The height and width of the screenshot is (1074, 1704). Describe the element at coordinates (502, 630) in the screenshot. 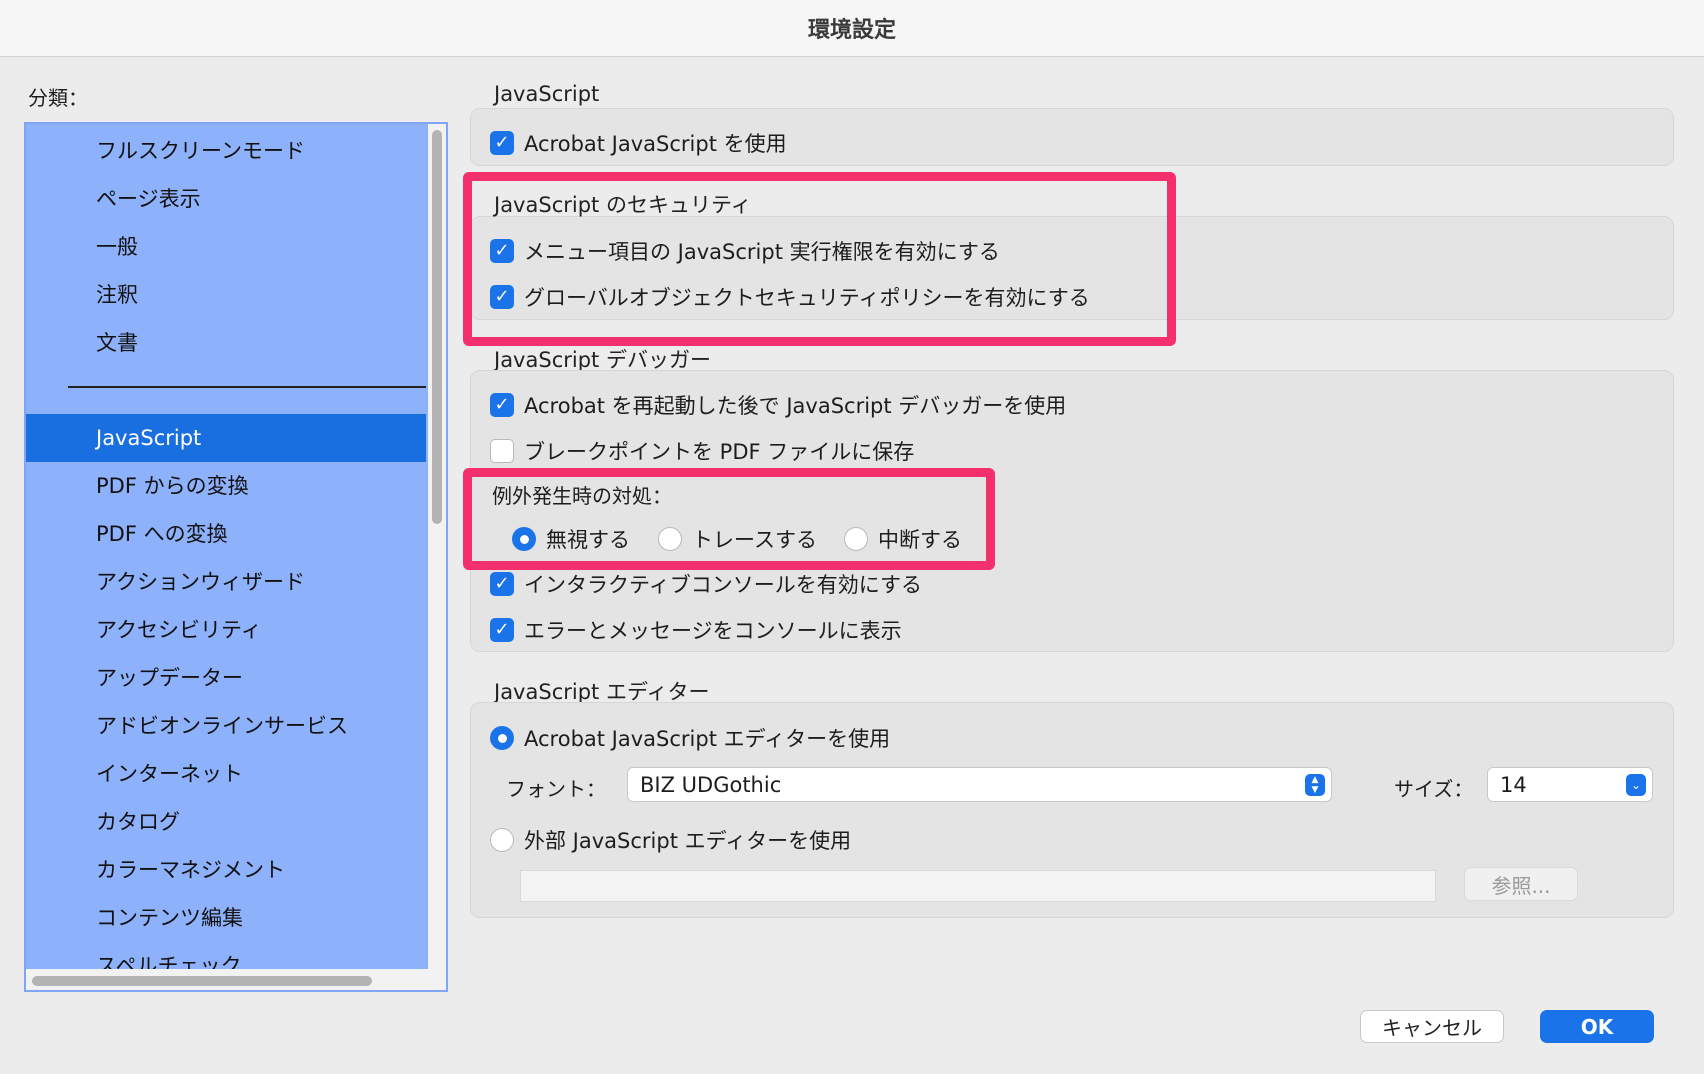

I see `show-errors-checkbox: ✓` at that location.